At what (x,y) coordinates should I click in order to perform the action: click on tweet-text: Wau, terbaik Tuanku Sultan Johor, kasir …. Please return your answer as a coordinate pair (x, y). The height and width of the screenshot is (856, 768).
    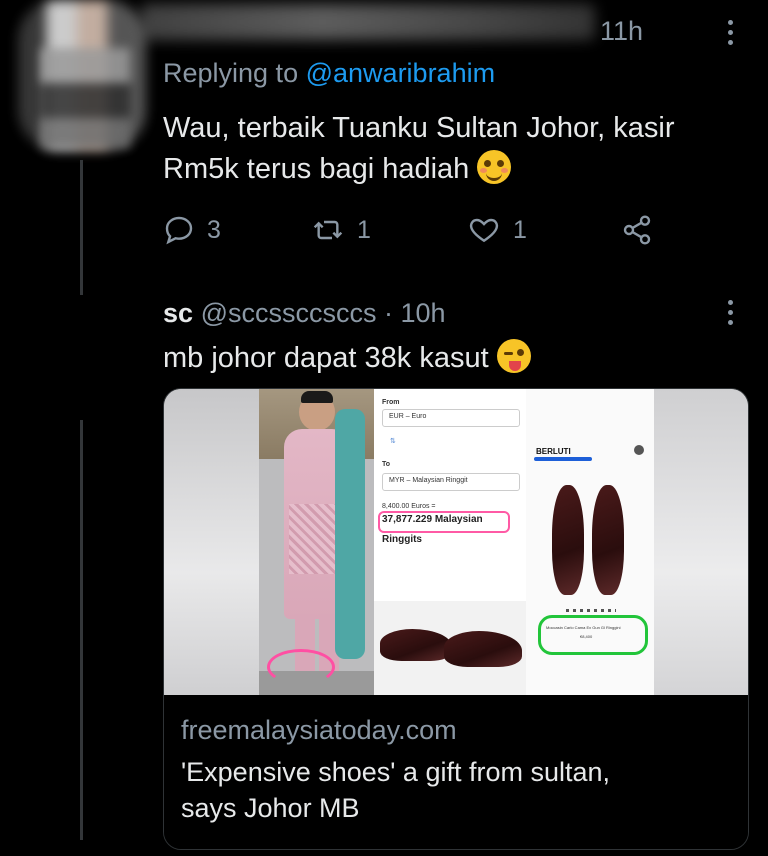
    Looking at the image, I should click on (419, 149).